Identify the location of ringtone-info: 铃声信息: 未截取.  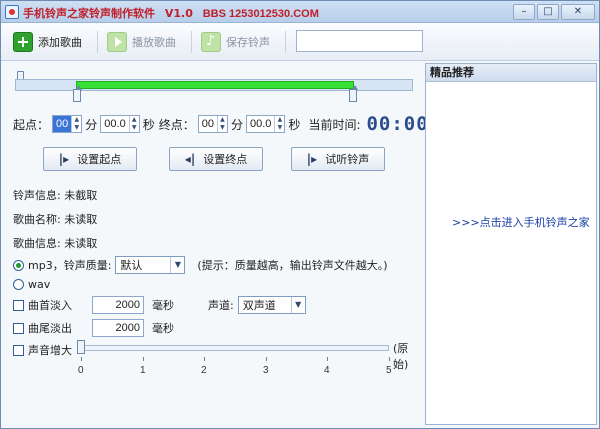
(55, 195).